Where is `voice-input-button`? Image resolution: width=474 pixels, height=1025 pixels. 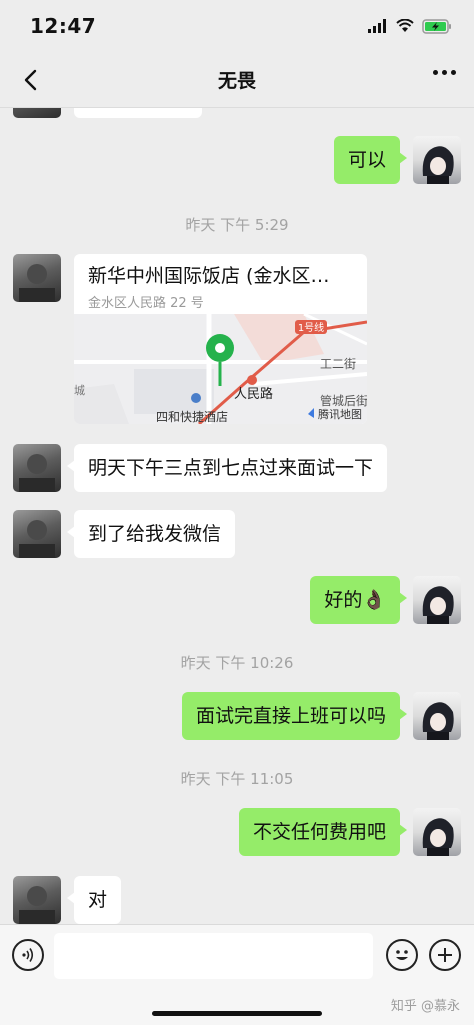
voice-input-button is located at coordinates (28, 955).